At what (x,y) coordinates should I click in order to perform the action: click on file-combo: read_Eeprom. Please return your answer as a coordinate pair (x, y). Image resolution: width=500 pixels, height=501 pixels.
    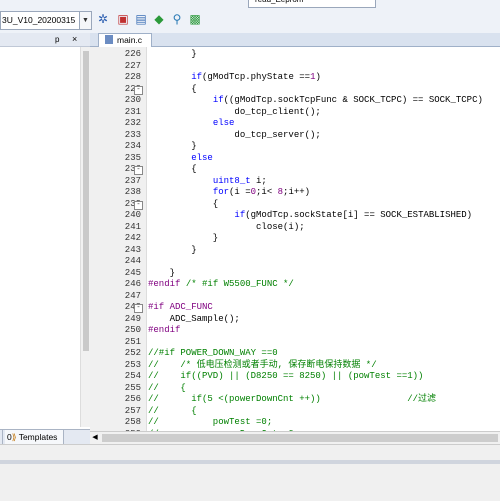
    Looking at the image, I should click on (312, 4).